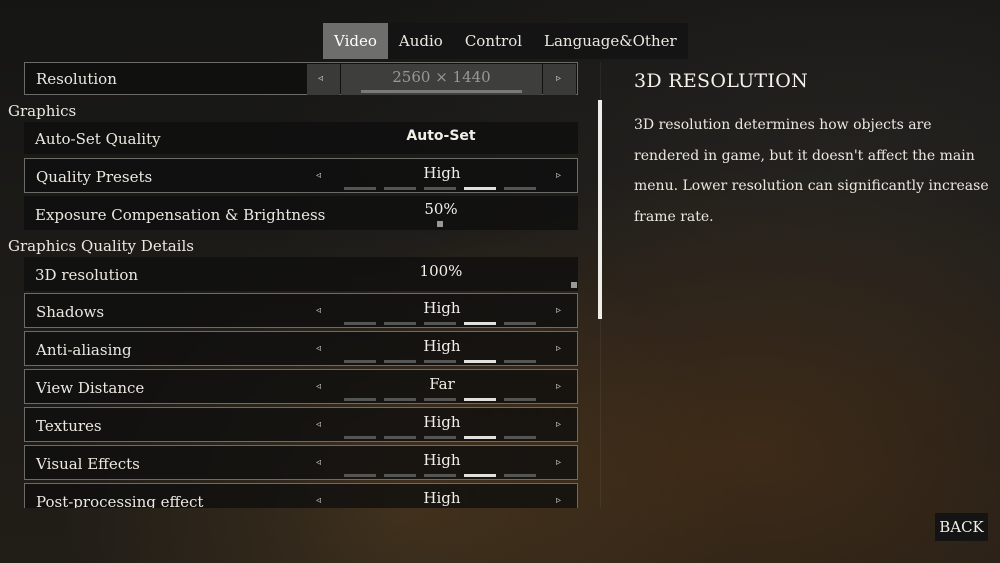 The width and height of the screenshot is (1000, 563). Describe the element at coordinates (574, 285) in the screenshot. I see `3d-resolution-slider-handle` at that location.